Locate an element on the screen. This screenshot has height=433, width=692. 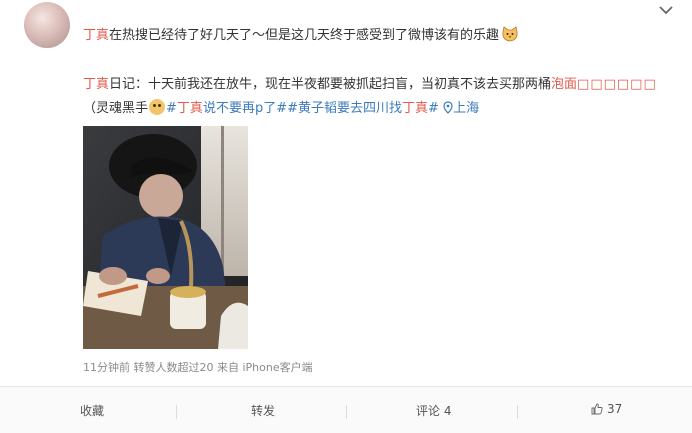
hashtag-huangzitao: #黄子韬要去四川找丁真# is located at coordinates (363, 108).